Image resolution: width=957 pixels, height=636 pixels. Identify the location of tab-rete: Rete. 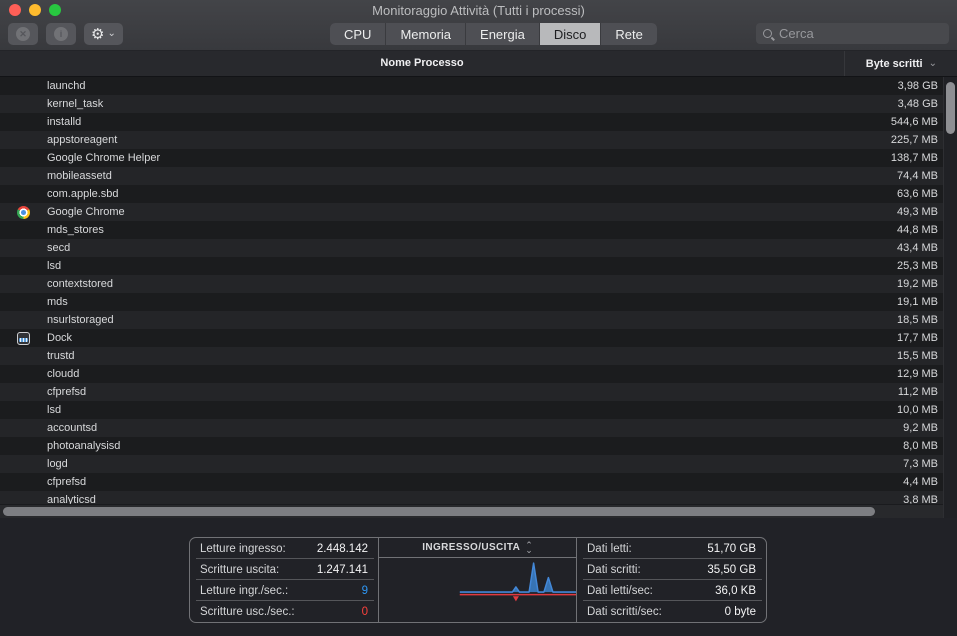
(629, 34).